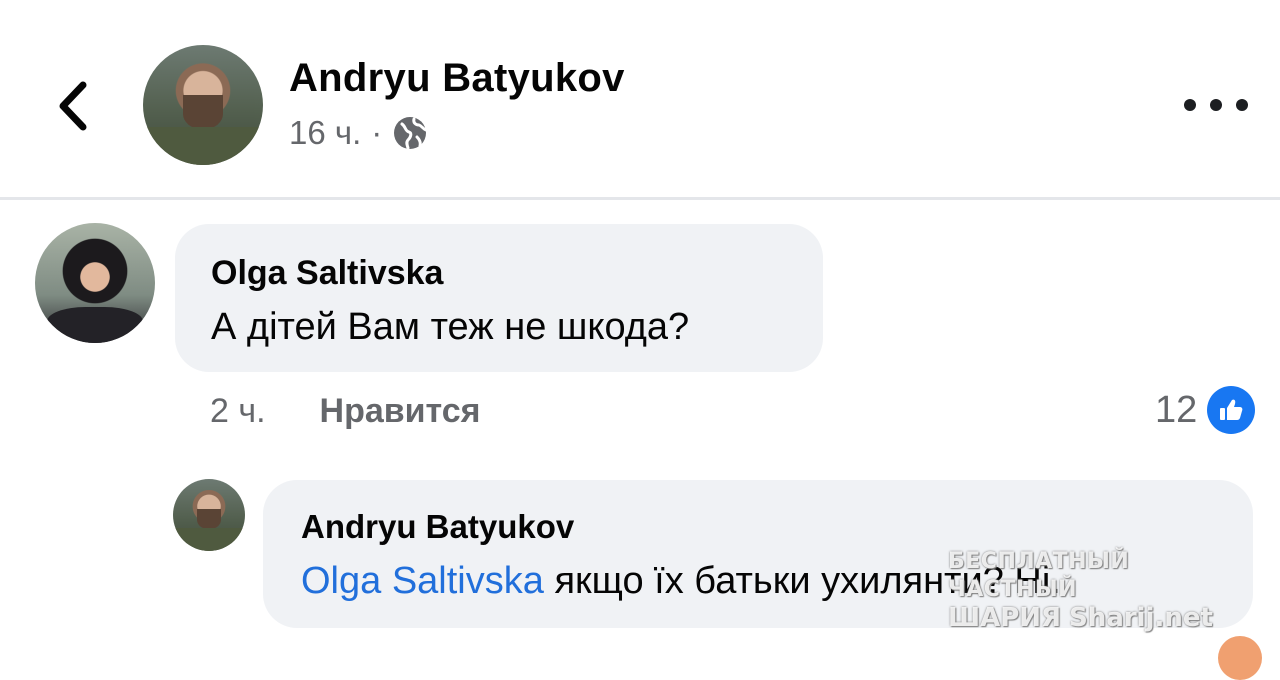 Image resolution: width=1280 pixels, height=680 pixels. Describe the element at coordinates (437, 527) in the screenshot. I see `reply-author-name: Andryu Batyukov` at that location.